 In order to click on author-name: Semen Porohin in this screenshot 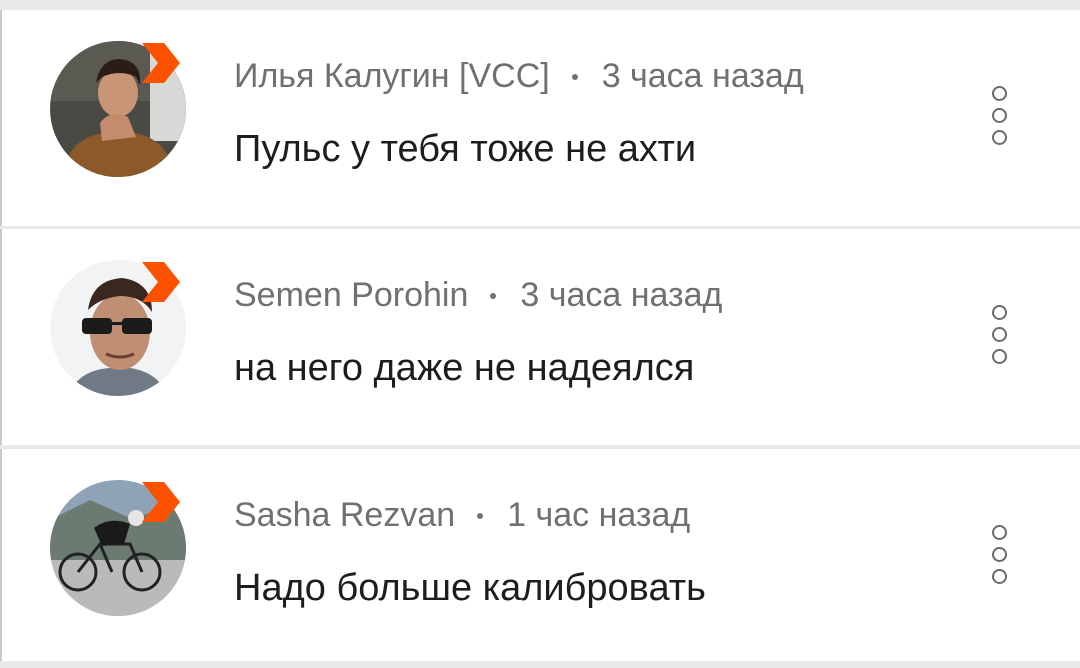, I will do `click(351, 295)`.